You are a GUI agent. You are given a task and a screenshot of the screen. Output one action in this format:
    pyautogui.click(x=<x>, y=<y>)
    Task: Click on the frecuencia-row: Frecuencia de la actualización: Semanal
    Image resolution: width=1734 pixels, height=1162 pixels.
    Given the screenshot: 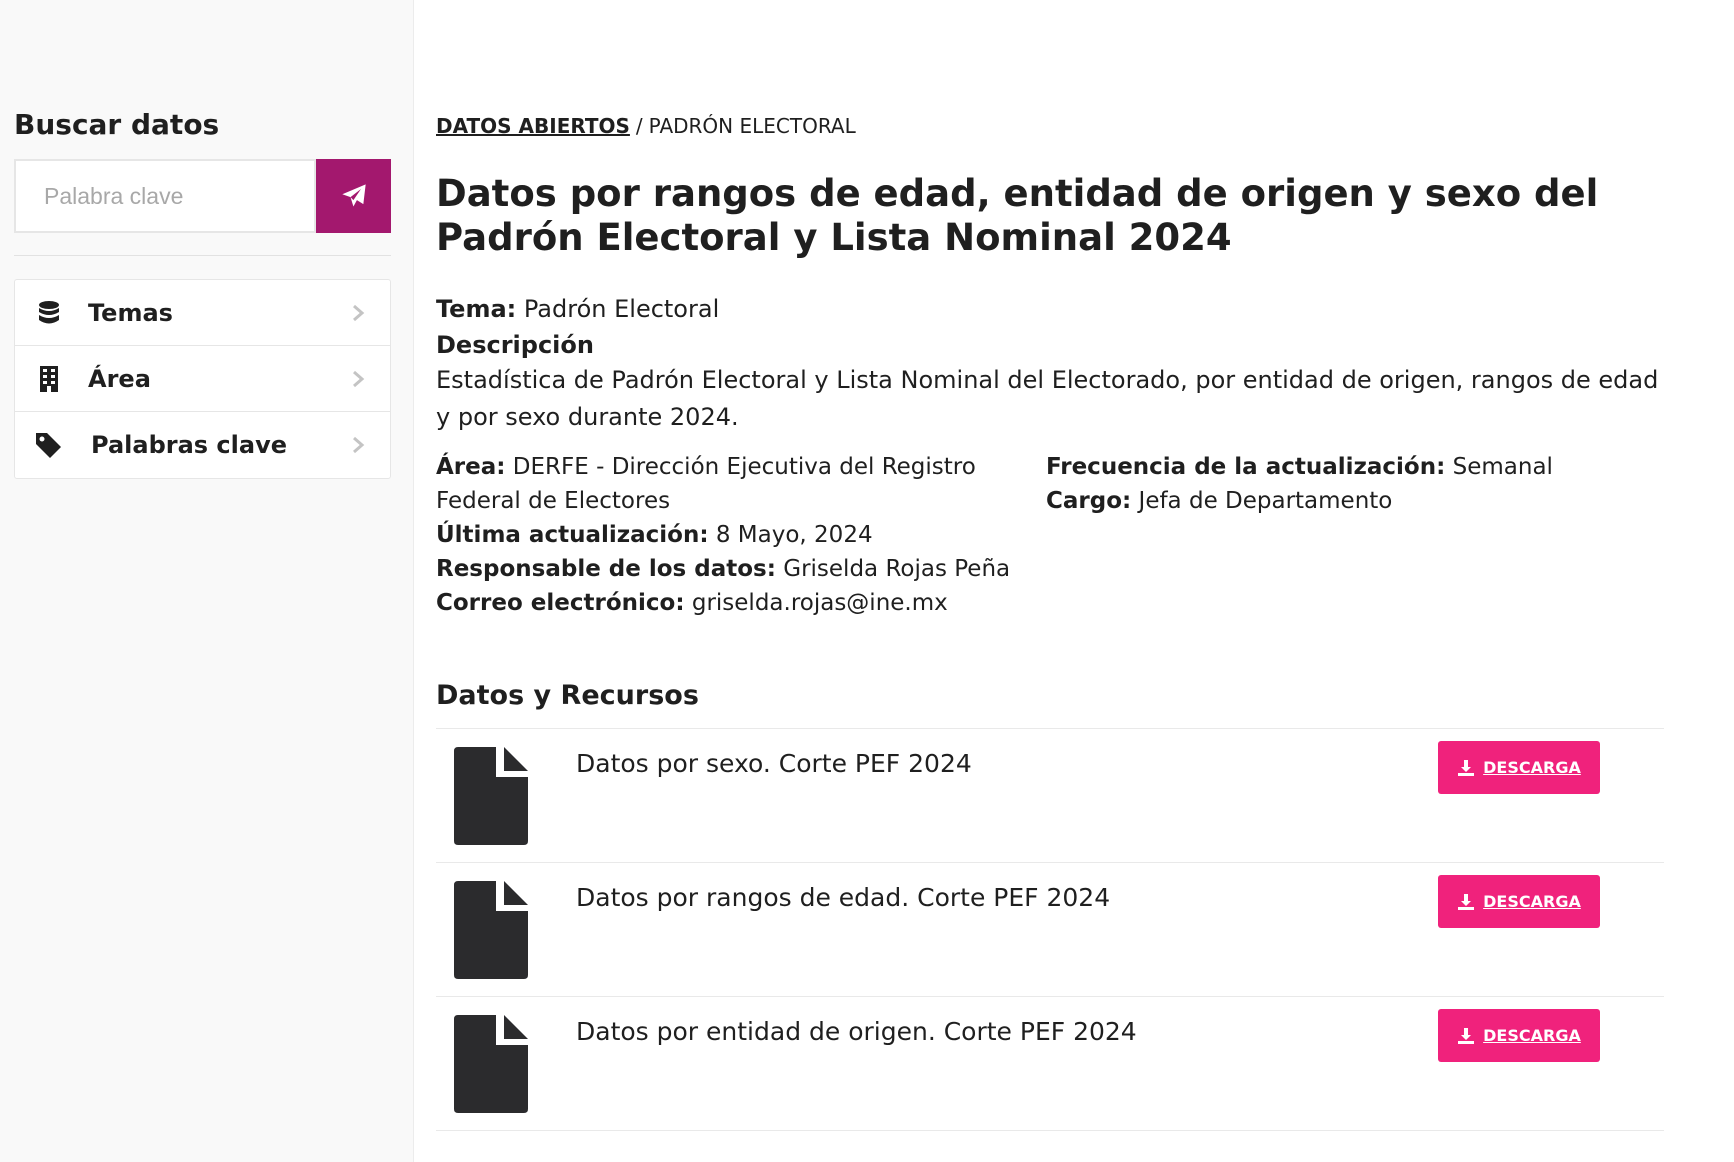 What is the action you would take?
    pyautogui.click(x=1326, y=467)
    